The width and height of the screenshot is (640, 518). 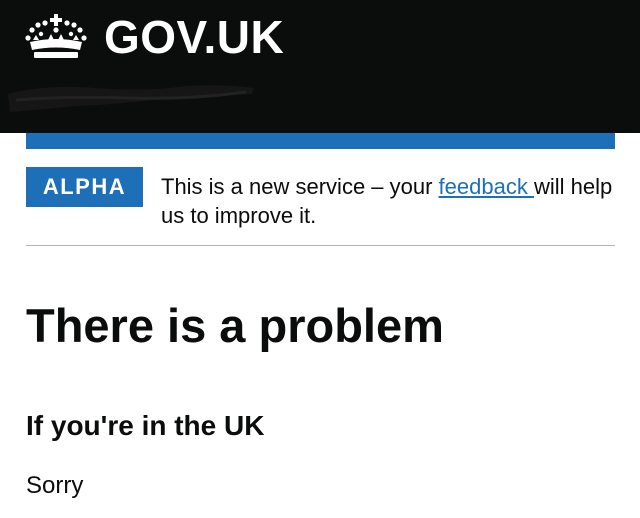 What do you see at coordinates (235, 325) in the screenshot?
I see `page-title: There is a problem` at bounding box center [235, 325].